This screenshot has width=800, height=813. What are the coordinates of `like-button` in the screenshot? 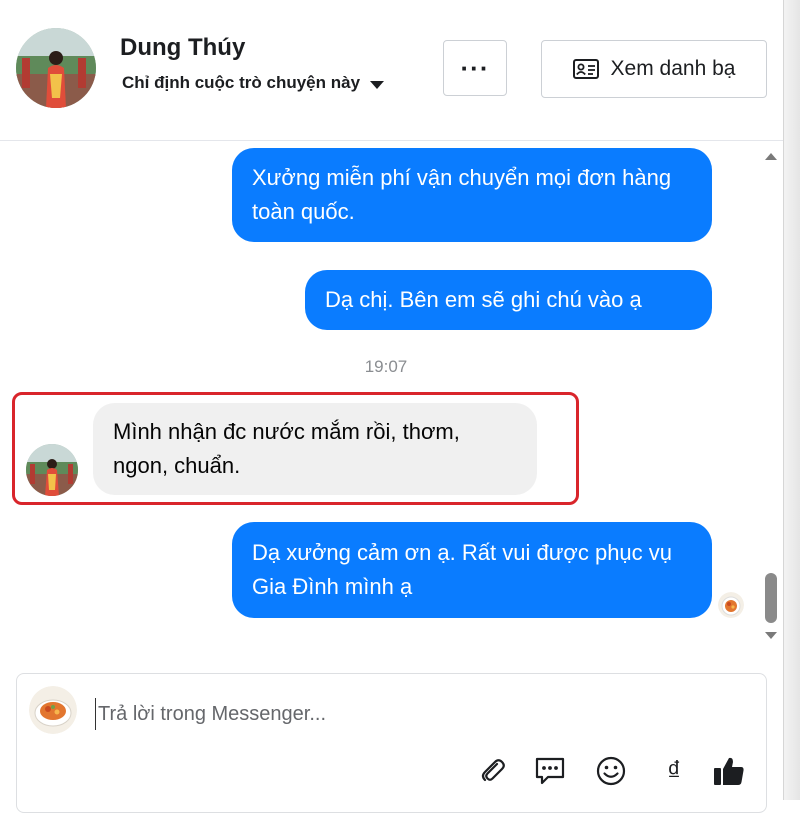 It's located at (729, 771).